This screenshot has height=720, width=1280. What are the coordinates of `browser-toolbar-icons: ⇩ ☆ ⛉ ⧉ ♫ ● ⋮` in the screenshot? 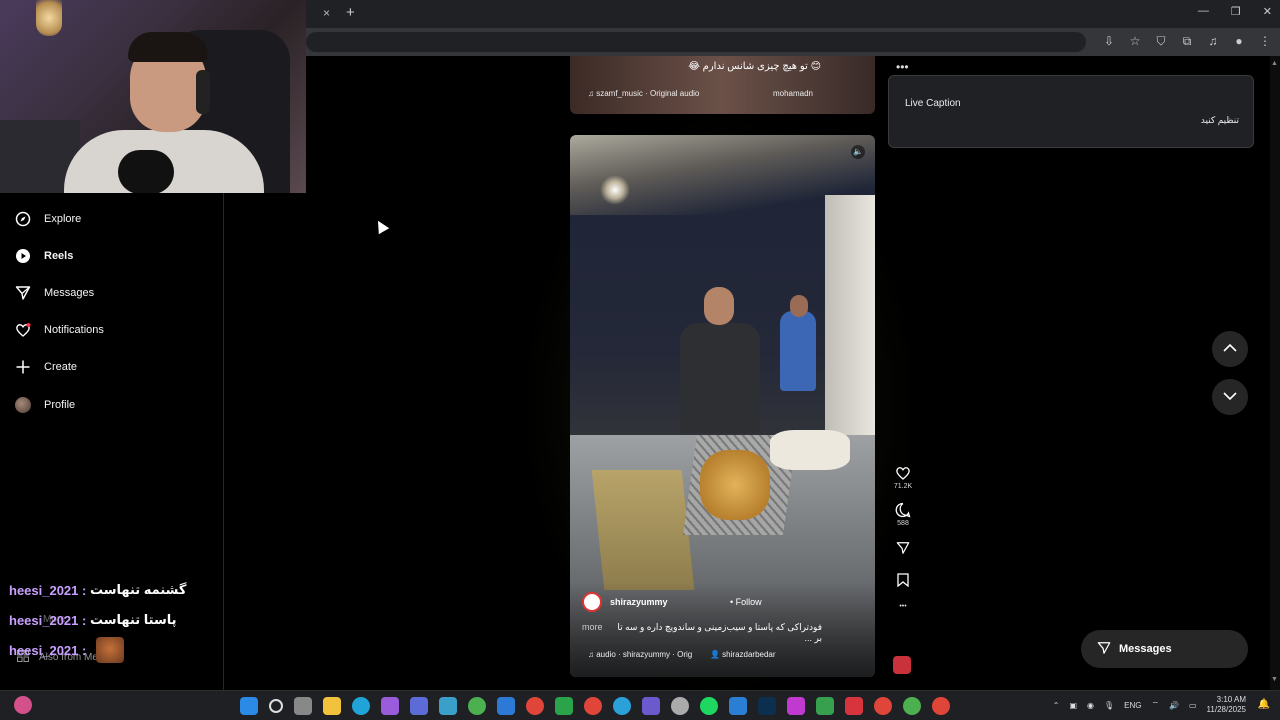 It's located at (1187, 41).